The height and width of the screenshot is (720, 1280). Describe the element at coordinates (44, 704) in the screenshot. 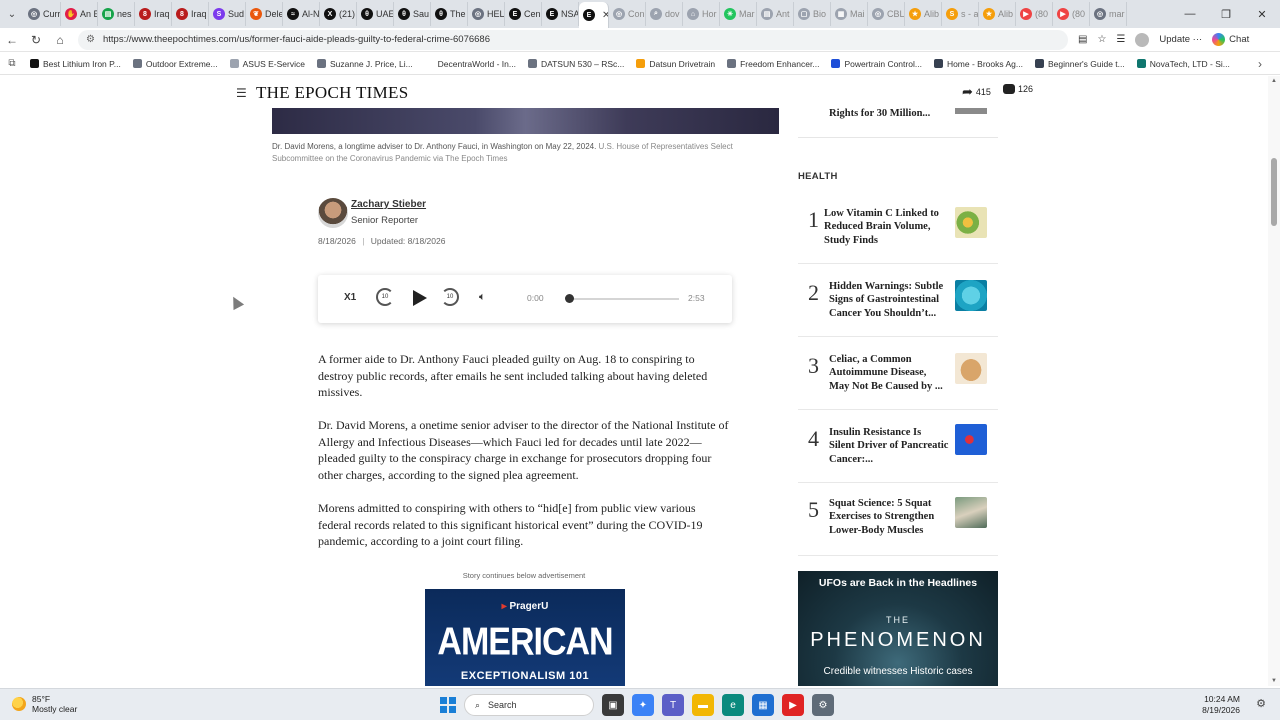

I see `weather-widget: 85°F Mostly clear` at that location.